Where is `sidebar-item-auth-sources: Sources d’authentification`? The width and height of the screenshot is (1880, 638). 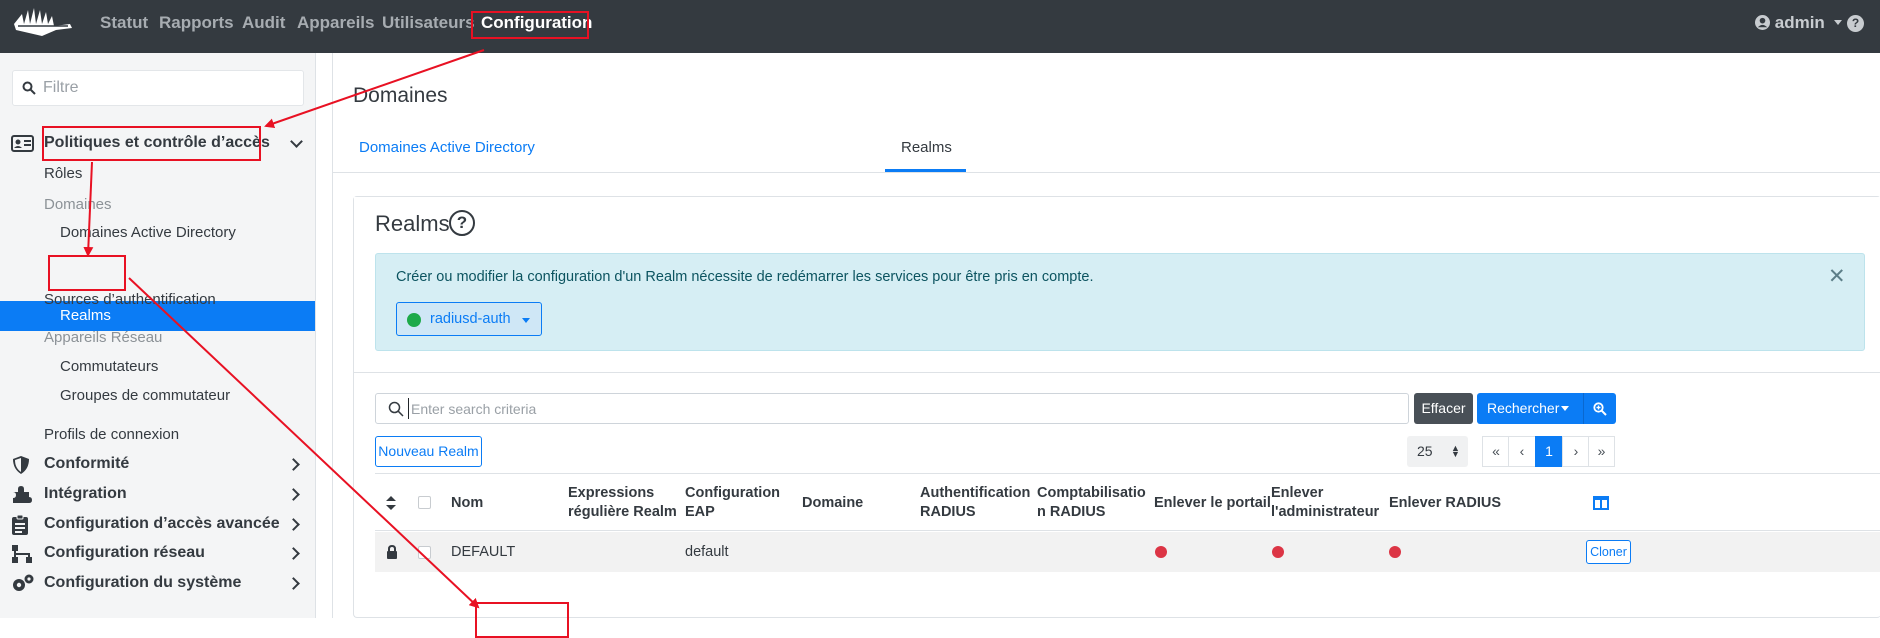
sidebar-item-auth-sources: Sources d’authentification is located at coordinates (130, 299).